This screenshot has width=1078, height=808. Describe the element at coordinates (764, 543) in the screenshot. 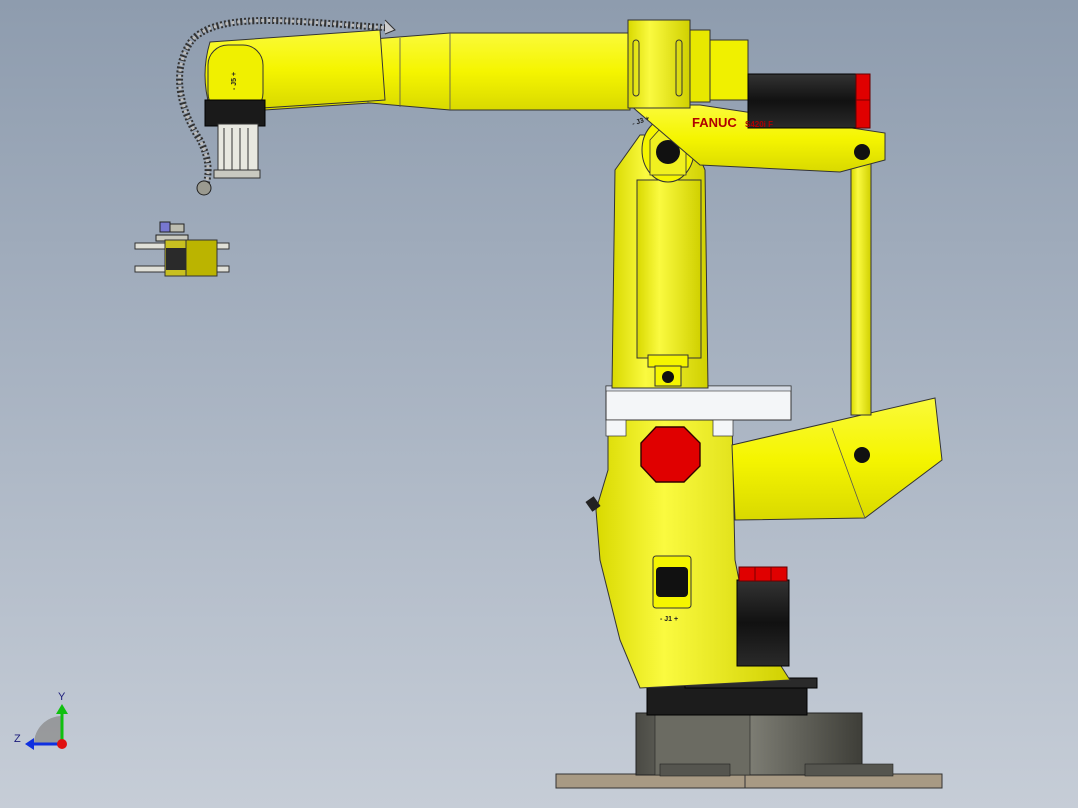

I see `j1-body` at that location.